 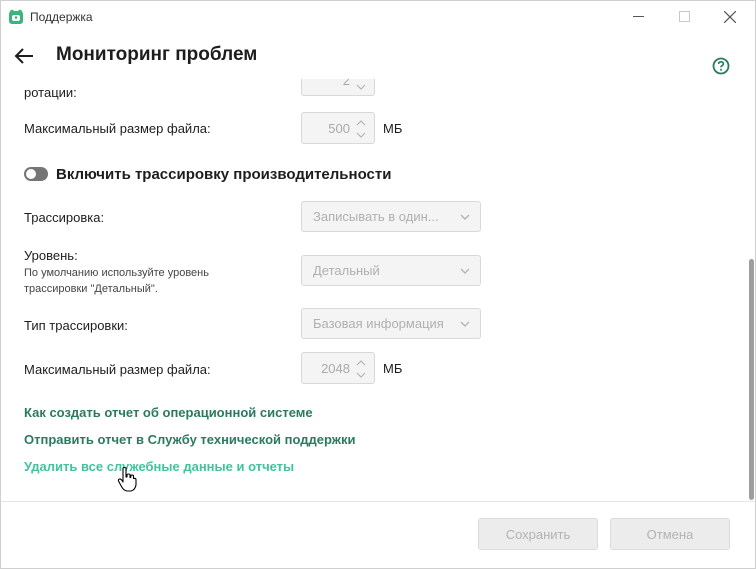 I want to click on tracing-label: Трассировка:, so click(x=64, y=217).